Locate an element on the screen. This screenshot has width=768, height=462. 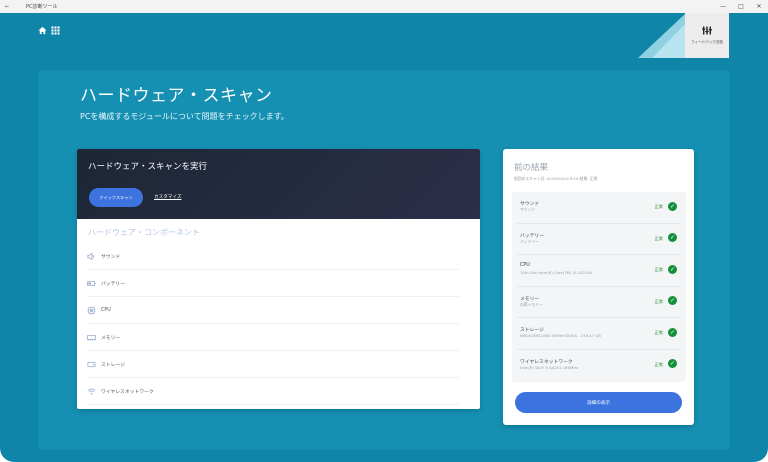
component-label: サウンド is located at coordinates (111, 257).